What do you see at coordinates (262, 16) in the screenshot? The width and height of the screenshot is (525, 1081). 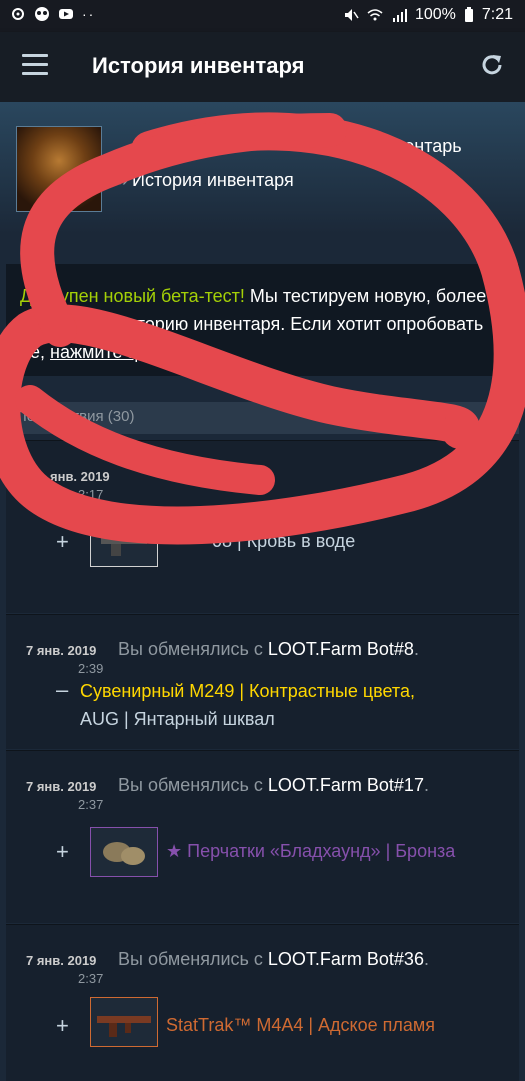 I see `status-bar: ·· 100% 7:21` at bounding box center [262, 16].